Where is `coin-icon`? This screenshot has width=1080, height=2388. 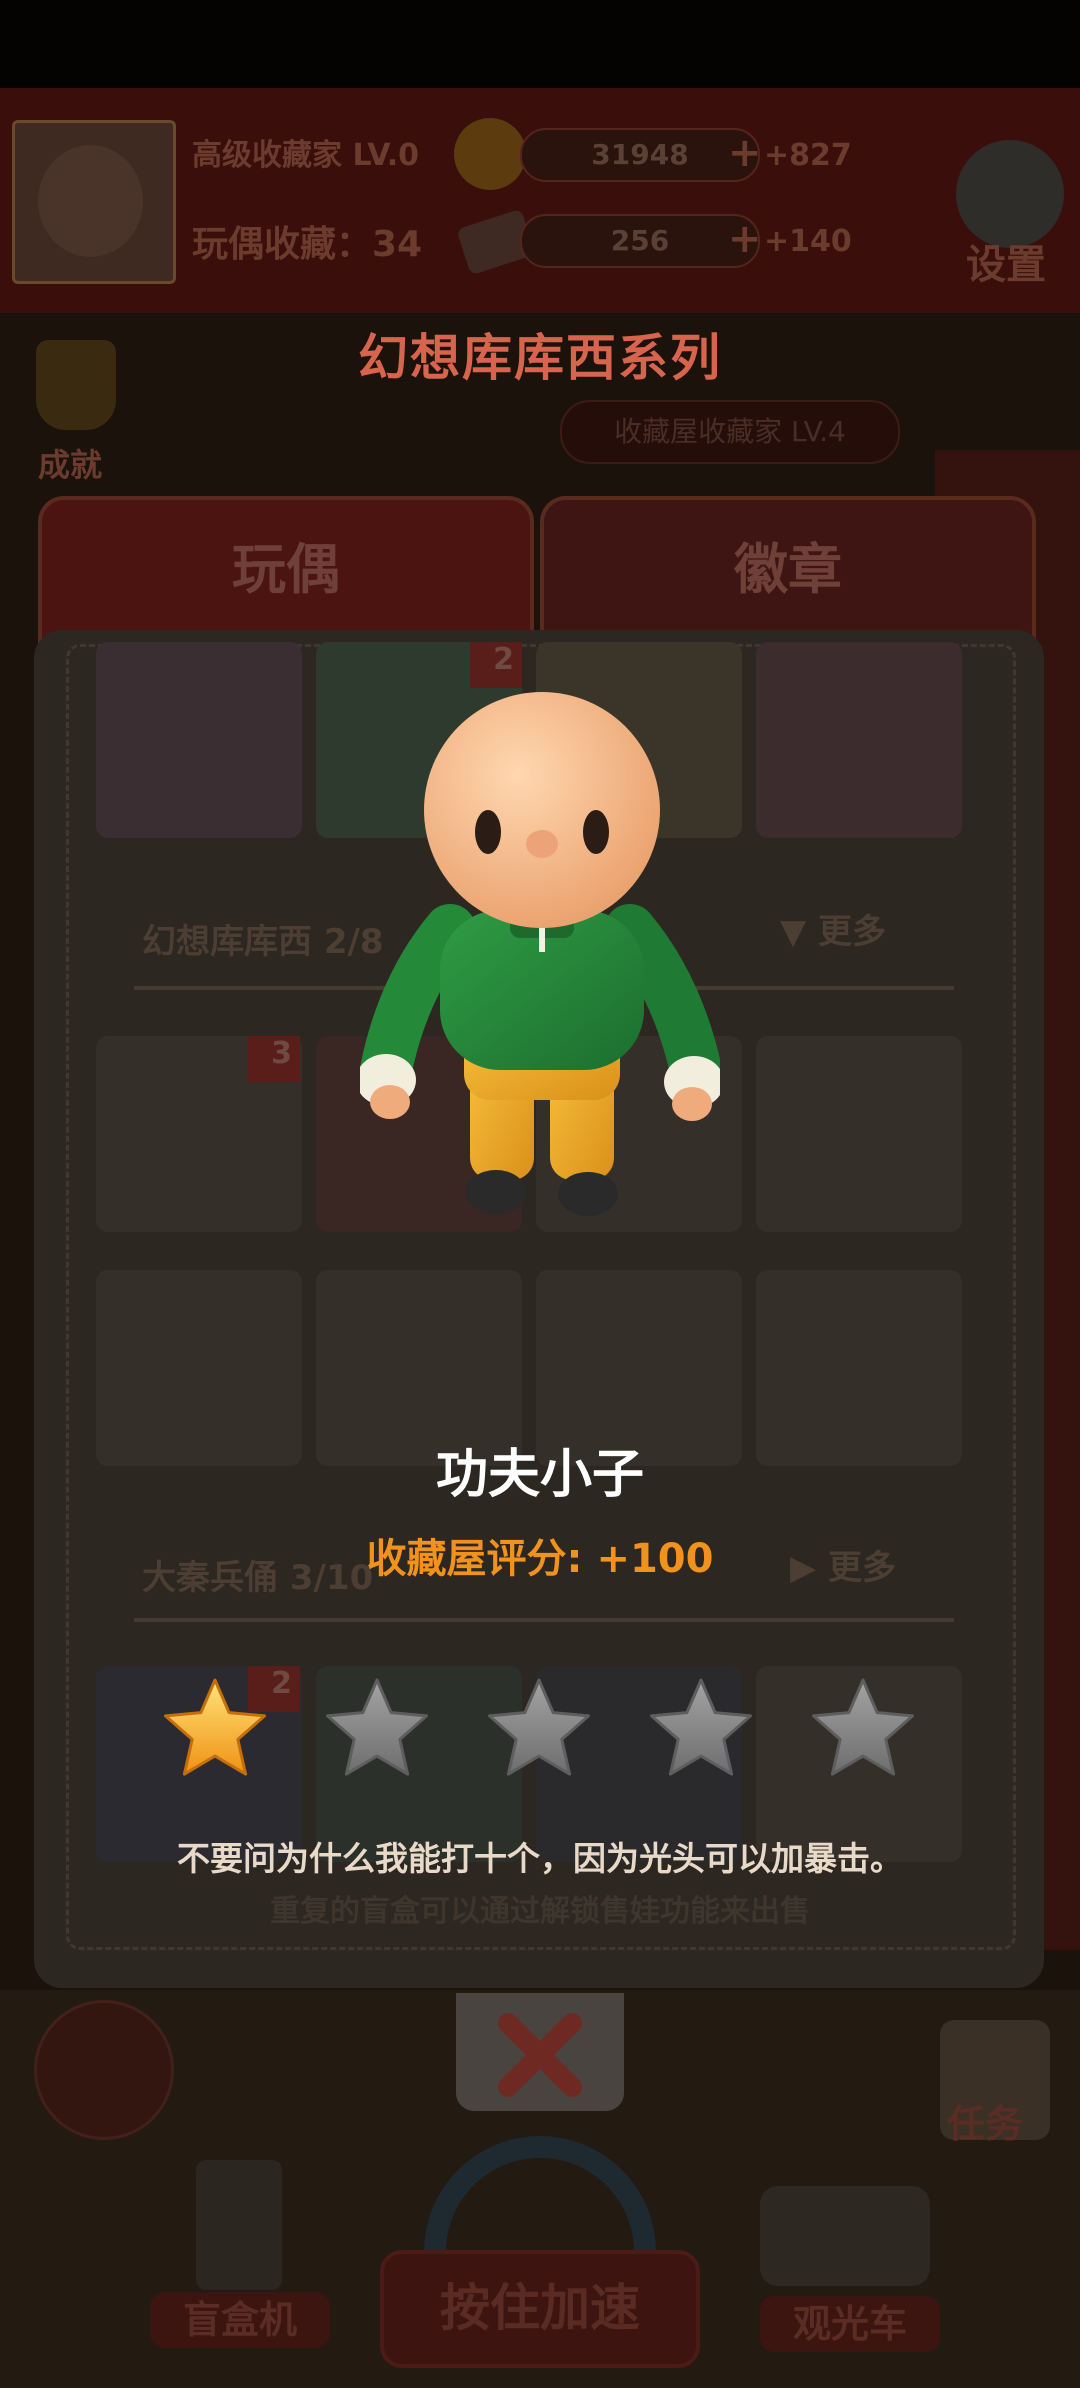
coin-icon is located at coordinates (490, 154).